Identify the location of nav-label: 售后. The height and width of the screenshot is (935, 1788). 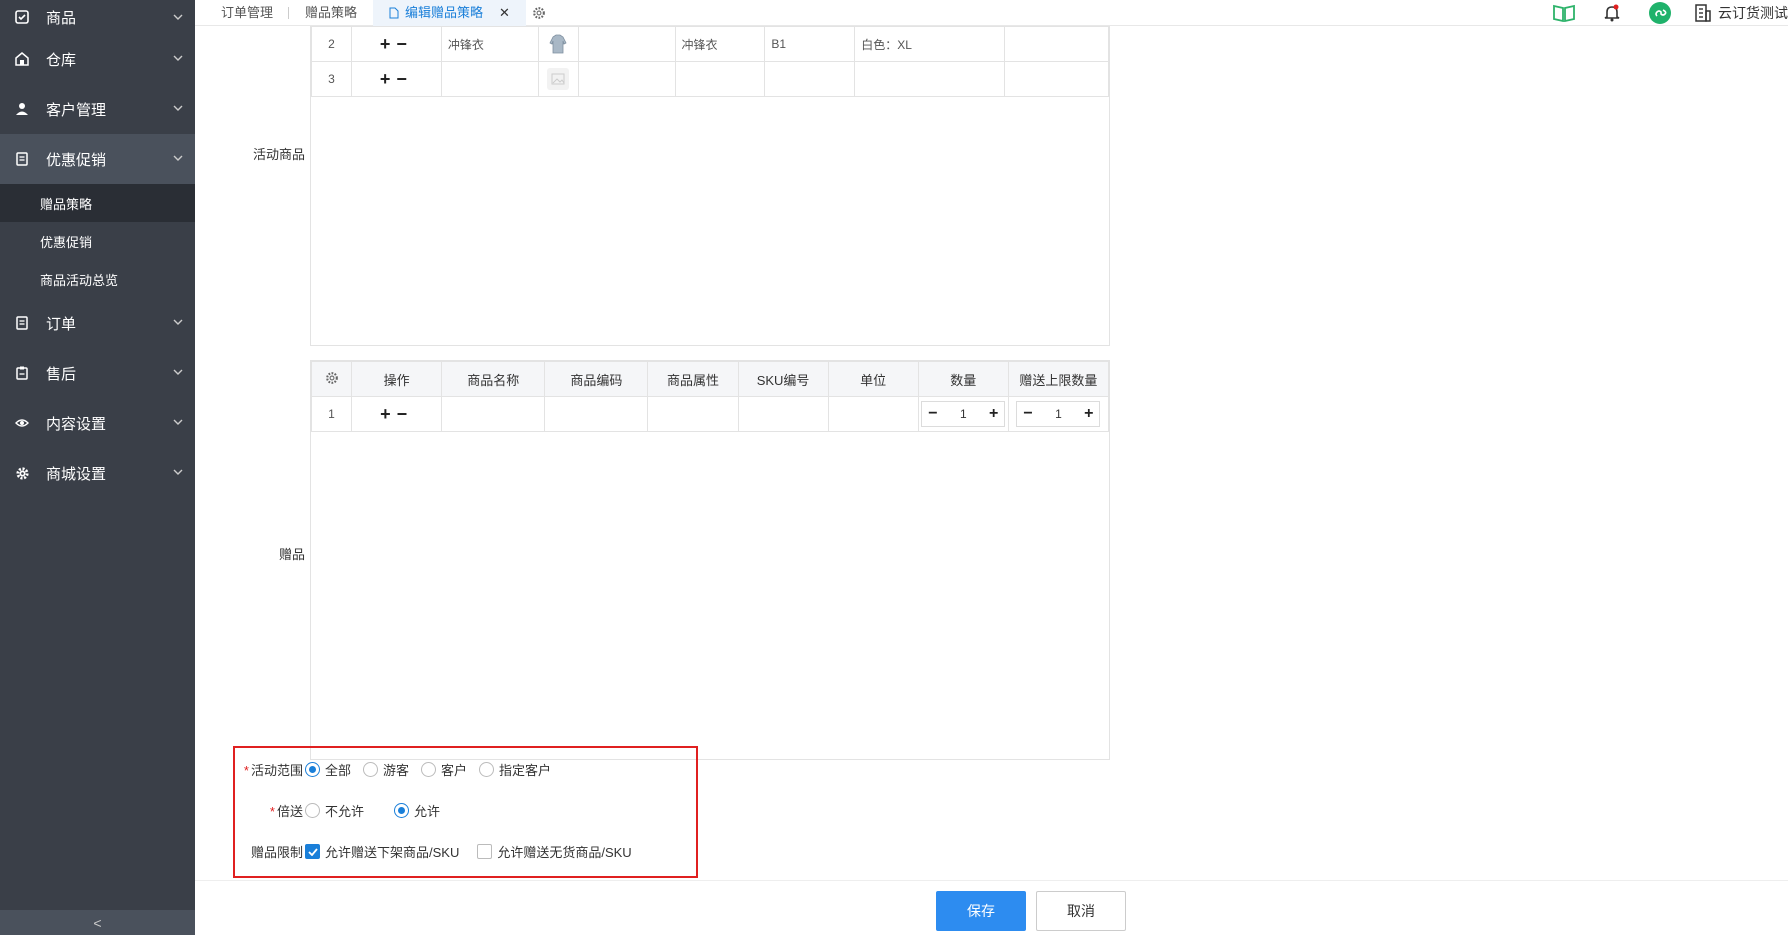
(61, 374).